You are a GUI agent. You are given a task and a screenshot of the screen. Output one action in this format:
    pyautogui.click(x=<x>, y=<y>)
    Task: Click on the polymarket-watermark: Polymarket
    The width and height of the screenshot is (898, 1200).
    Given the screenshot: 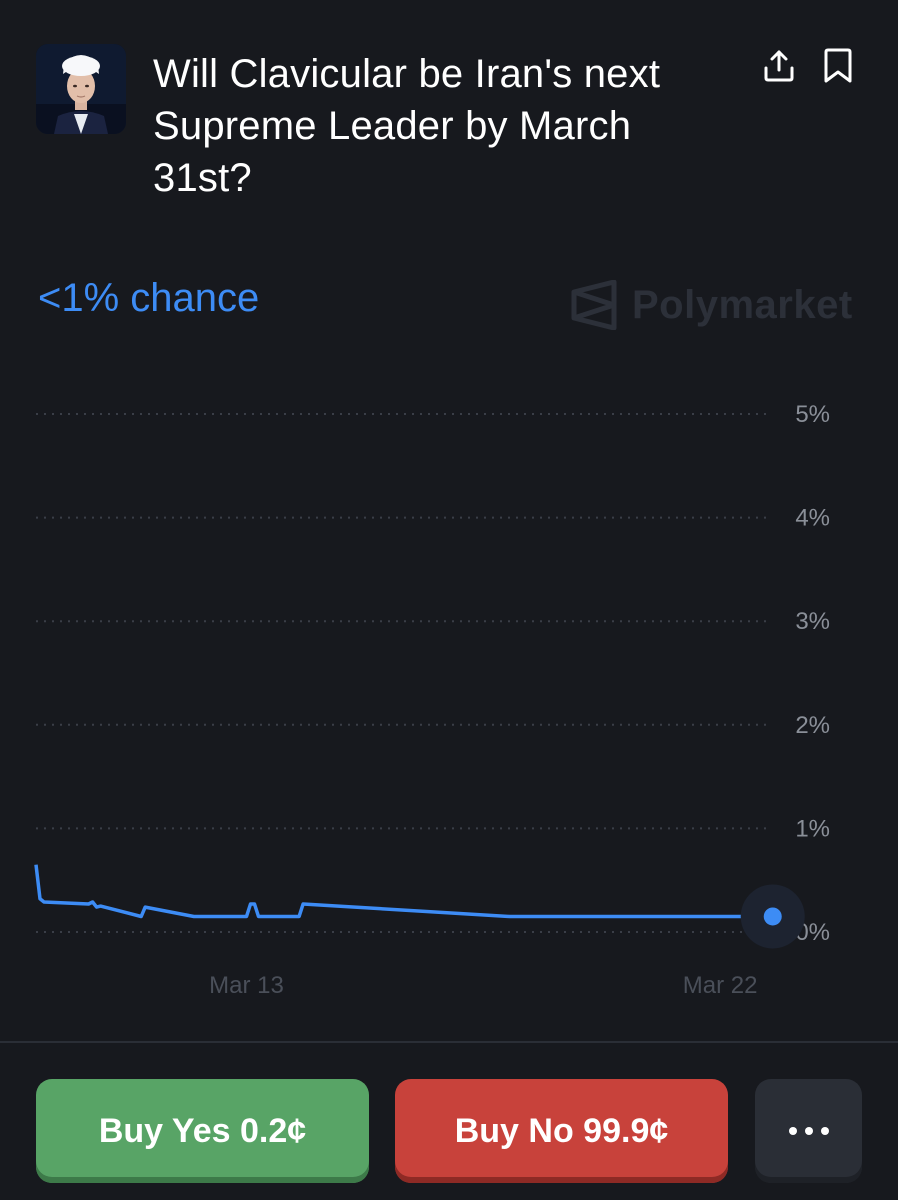 What is the action you would take?
    pyautogui.click(x=711, y=305)
    